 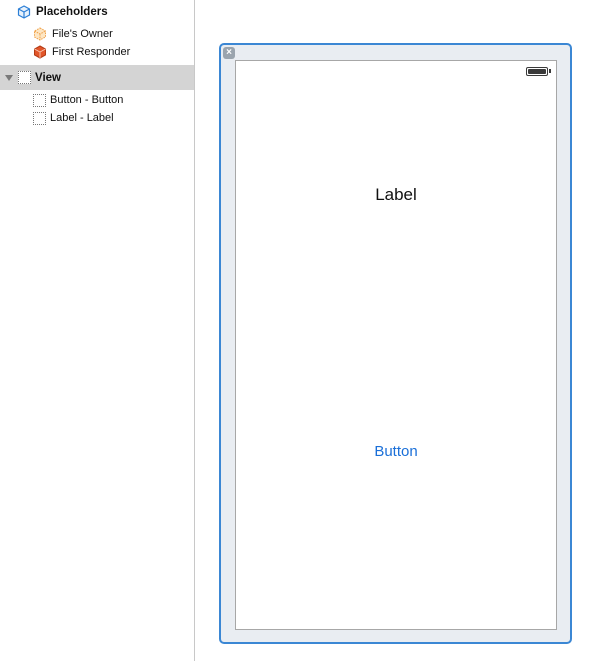 What do you see at coordinates (24, 77) in the screenshot?
I see `view-icon` at bounding box center [24, 77].